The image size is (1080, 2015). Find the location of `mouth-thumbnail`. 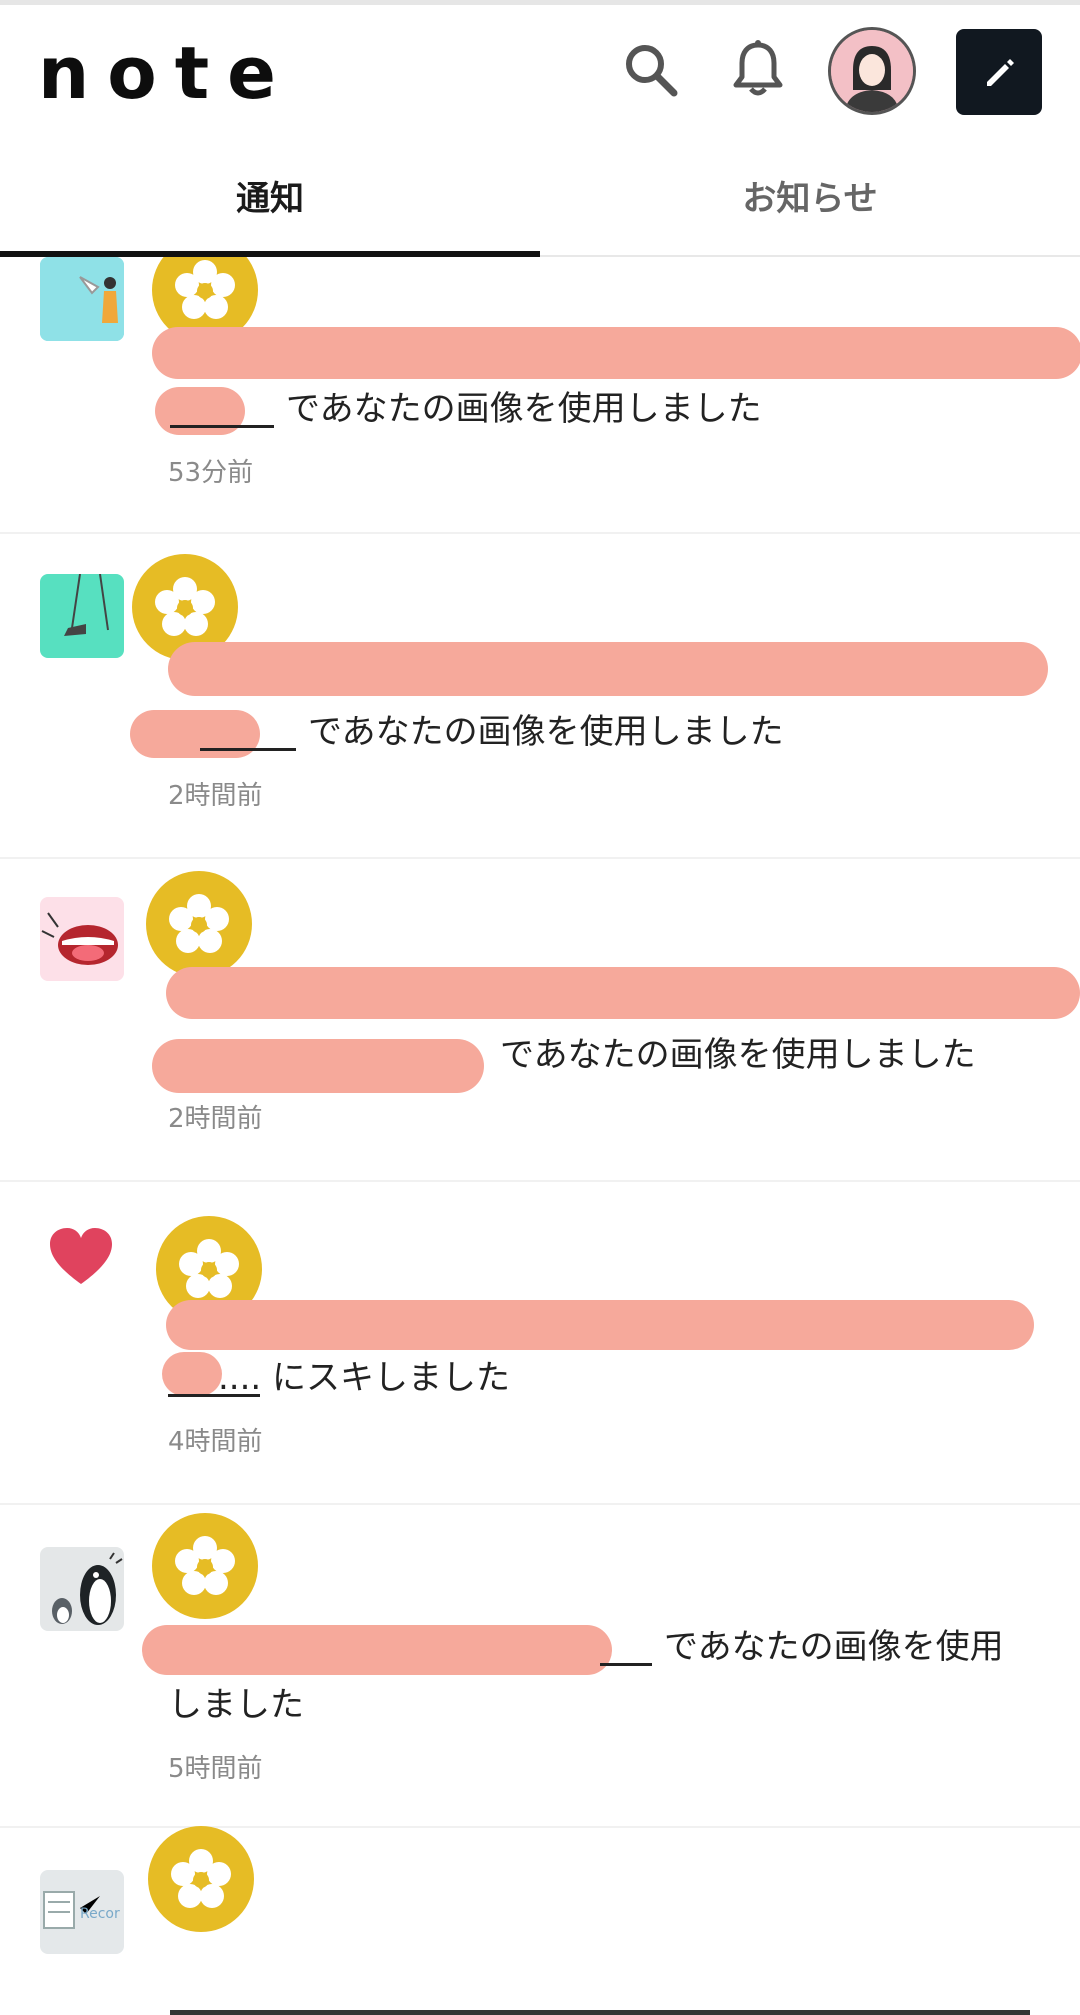

mouth-thumbnail is located at coordinates (82, 939).